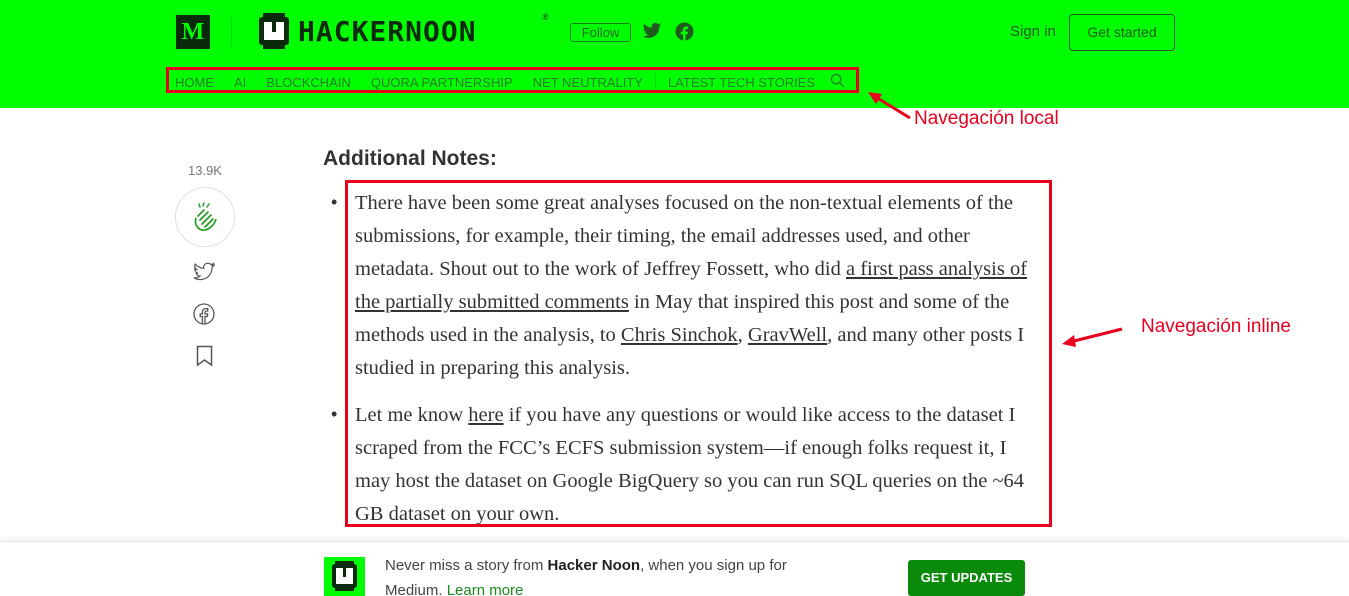 The height and width of the screenshot is (596, 1349). What do you see at coordinates (655, 82) in the screenshot?
I see `nav-divider` at bounding box center [655, 82].